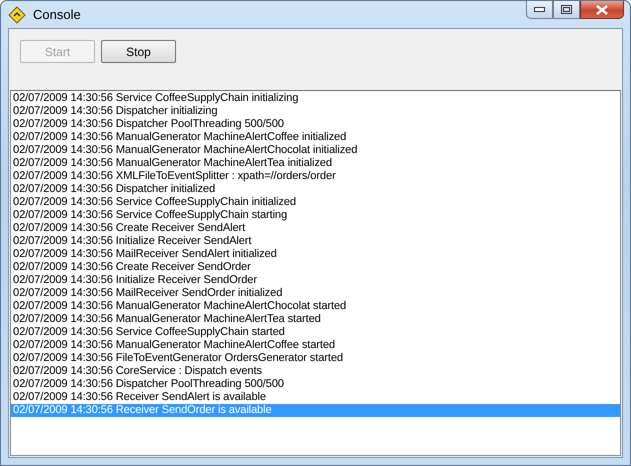 The height and width of the screenshot is (466, 631). What do you see at coordinates (315, 215) in the screenshot?
I see `log-line: 02/07/2009 14:30:56 Service CoffeeSupplyChain starting` at bounding box center [315, 215].